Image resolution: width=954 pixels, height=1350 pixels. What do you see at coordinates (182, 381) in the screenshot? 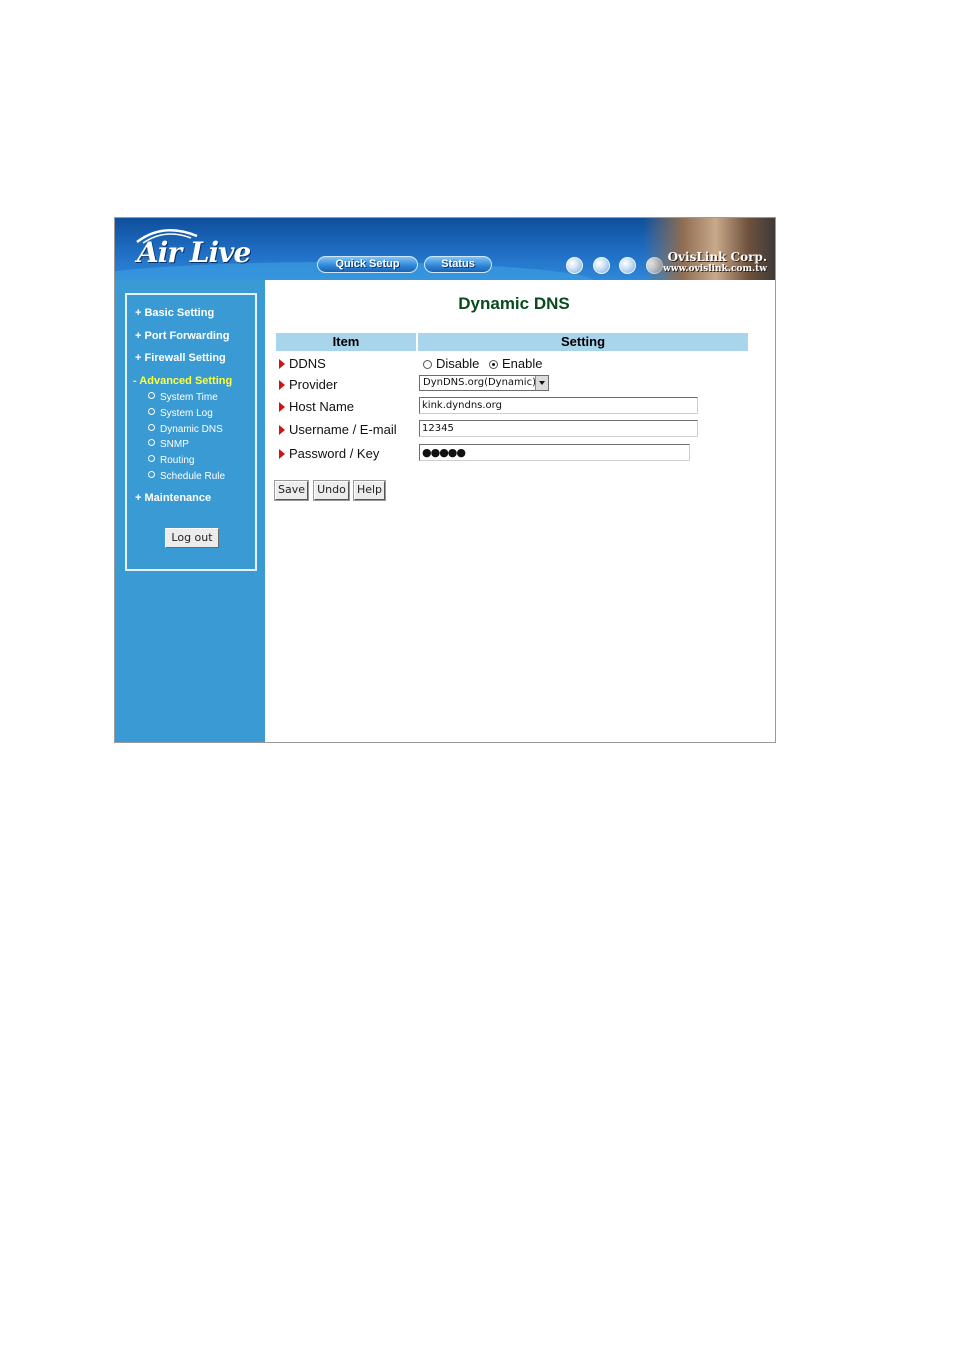
I see `sidebar-item-advanced-setting: - Advanced Setting` at bounding box center [182, 381].